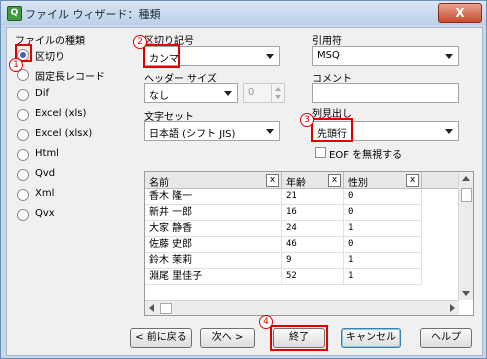  Describe the element at coordinates (313, 213) in the screenshot. I see `cell-age: 16` at that location.